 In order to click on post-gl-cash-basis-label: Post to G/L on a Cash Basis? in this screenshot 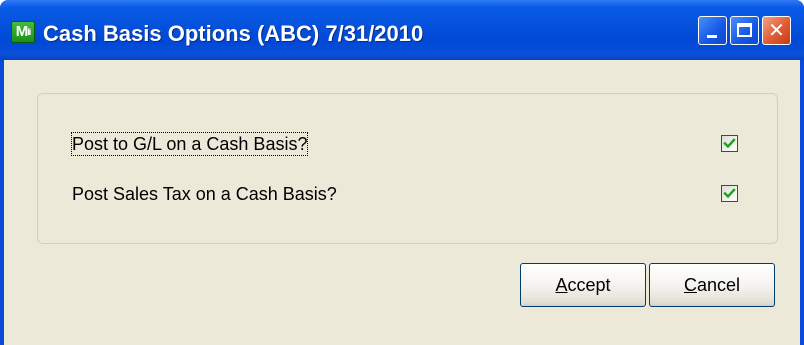, I will do `click(189, 144)`.